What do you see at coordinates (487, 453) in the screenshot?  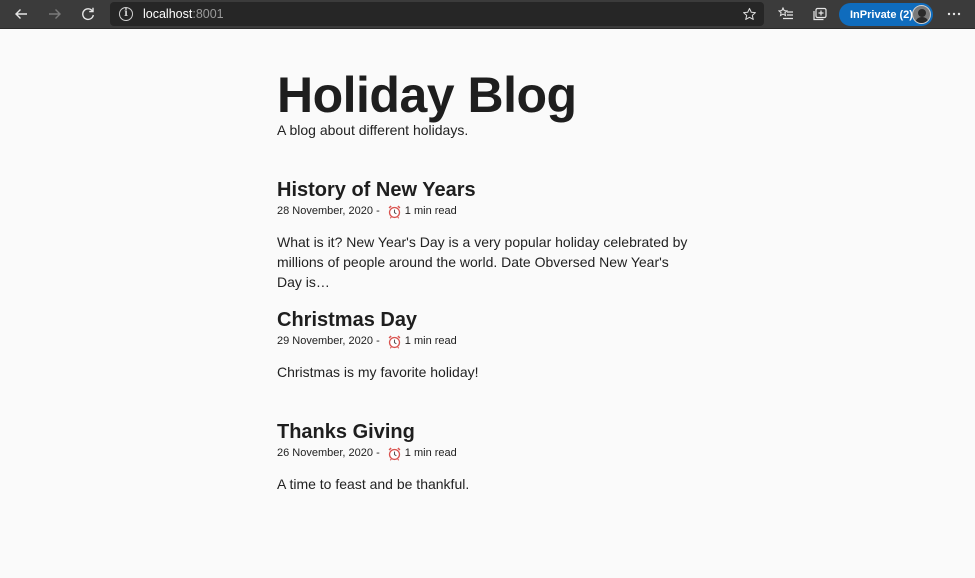 I see `post-meta: 26 November, 2020 - 1 min read` at bounding box center [487, 453].